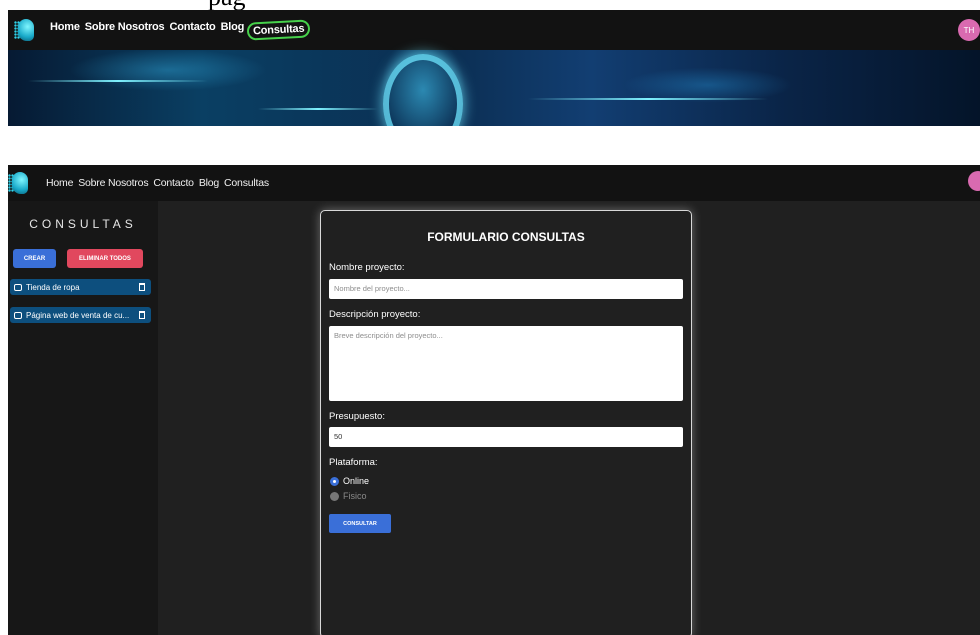 Image resolution: width=980 pixels, height=635 pixels. Describe the element at coordinates (969, 30) in the screenshot. I see `avatar: TH` at that location.